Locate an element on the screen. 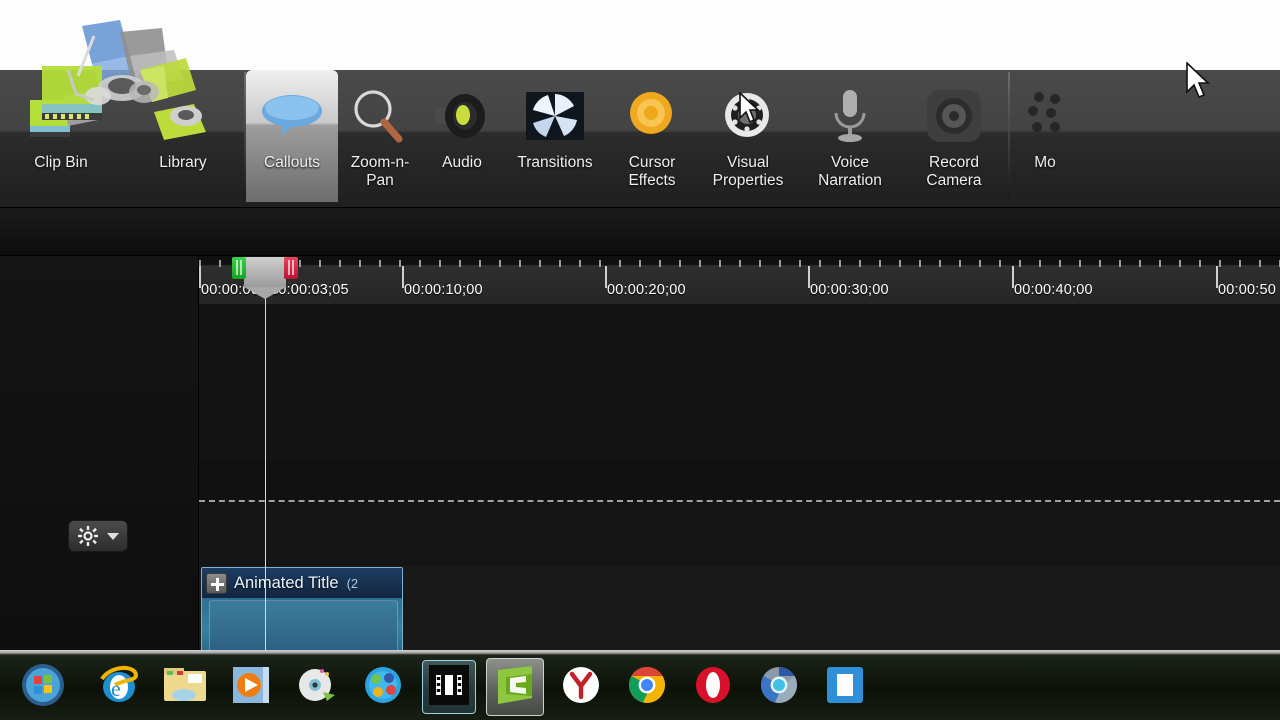 Image resolution: width=1280 pixels, height=720 pixels. clip-subtitle: (2 is located at coordinates (352, 583).